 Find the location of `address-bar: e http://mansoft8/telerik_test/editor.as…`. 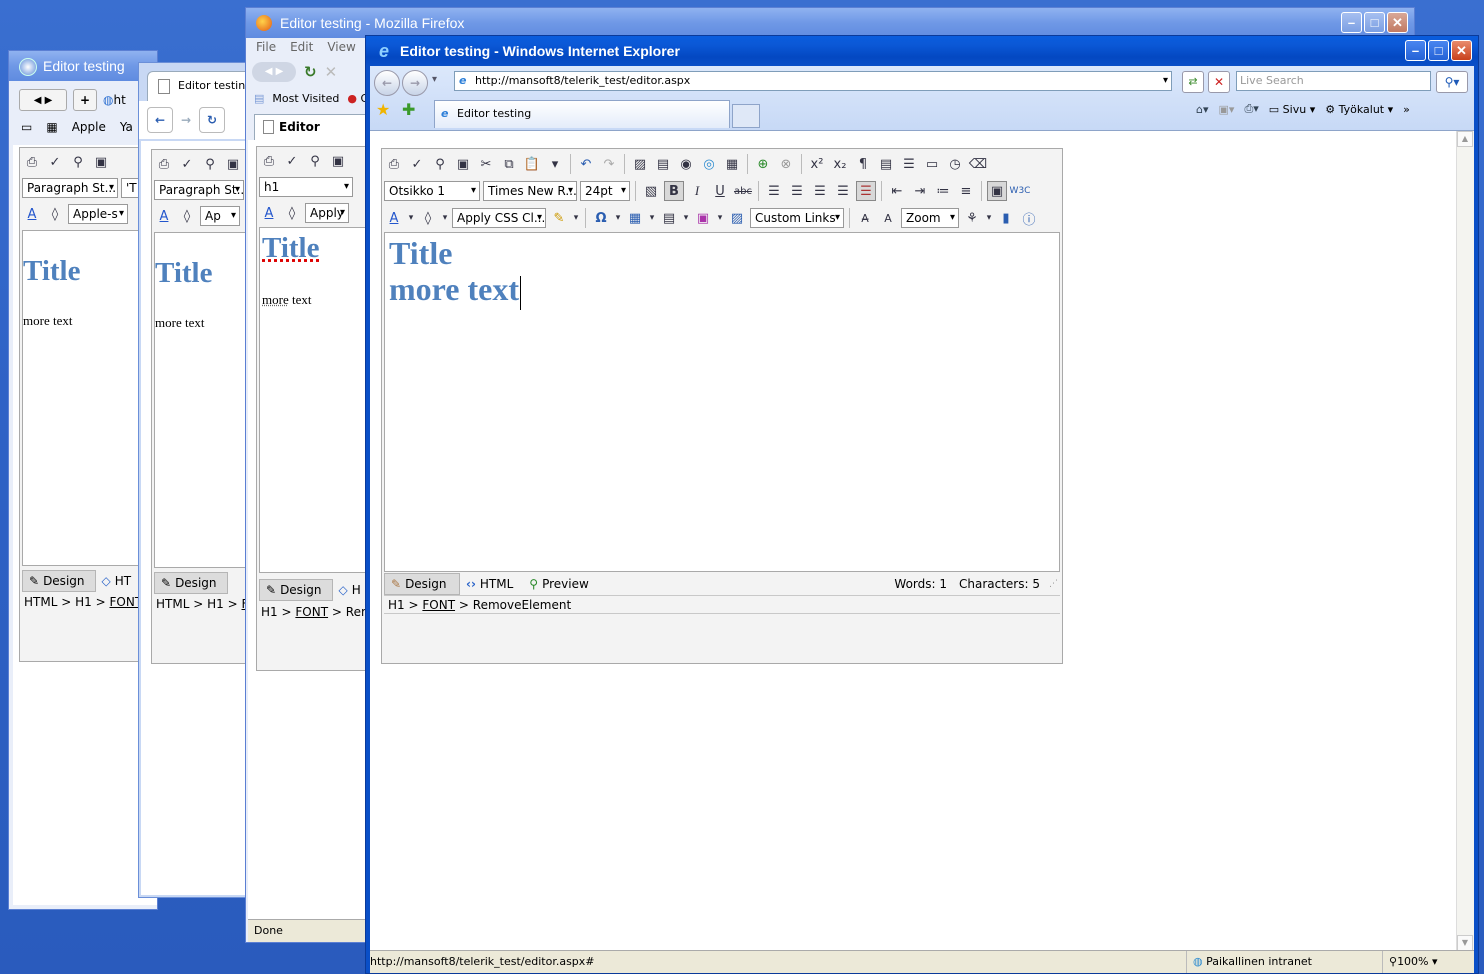

address-bar: e http://mansoft8/telerik_test/editor.as… is located at coordinates (813, 81).